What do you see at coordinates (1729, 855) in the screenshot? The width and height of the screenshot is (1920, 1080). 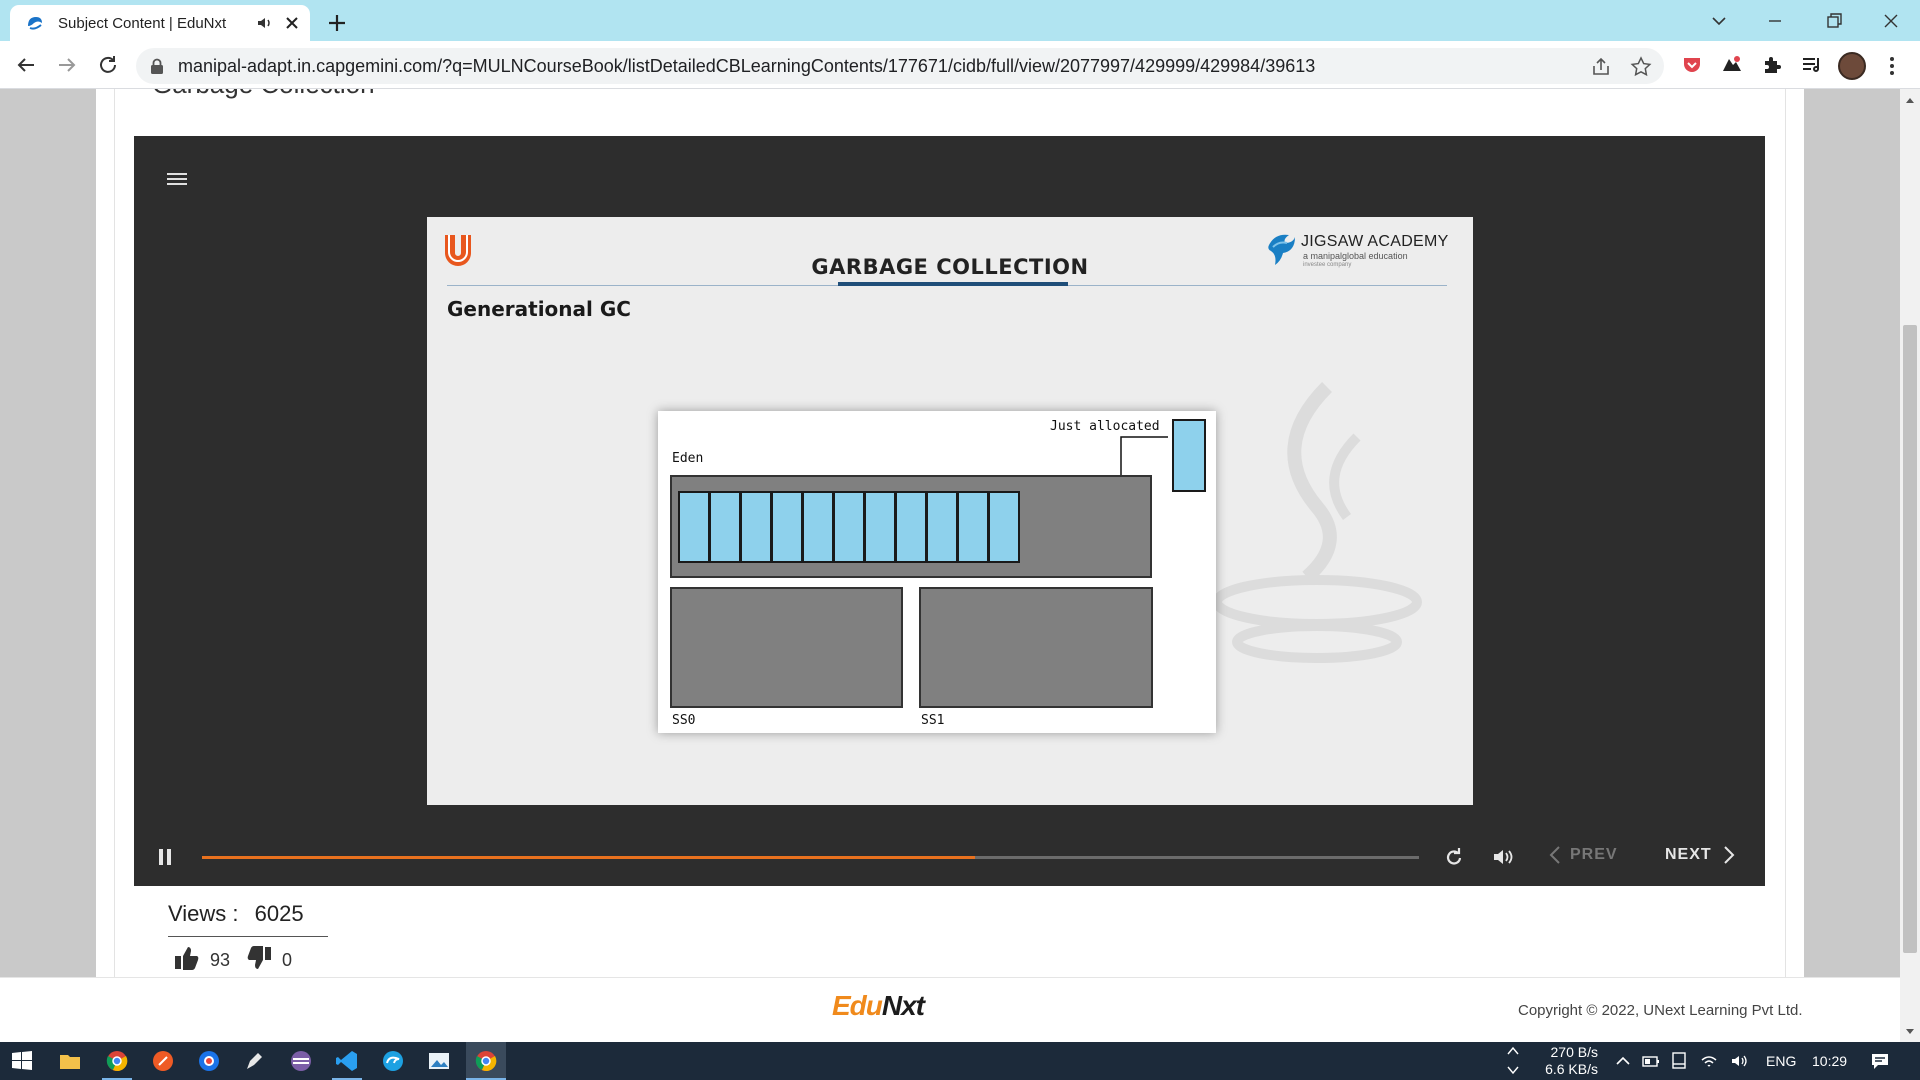 I see `chevron-right-icon` at bounding box center [1729, 855].